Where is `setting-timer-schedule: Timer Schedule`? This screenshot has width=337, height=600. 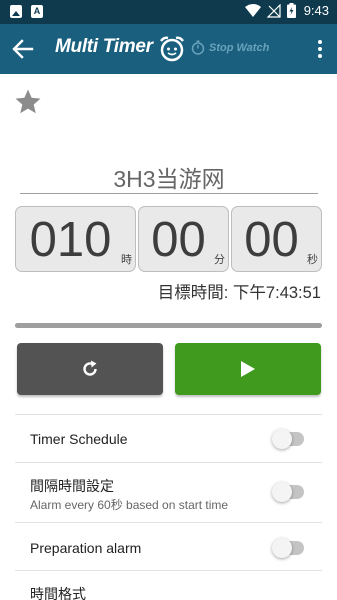
setting-timer-schedule: Timer Schedule is located at coordinates (168, 438).